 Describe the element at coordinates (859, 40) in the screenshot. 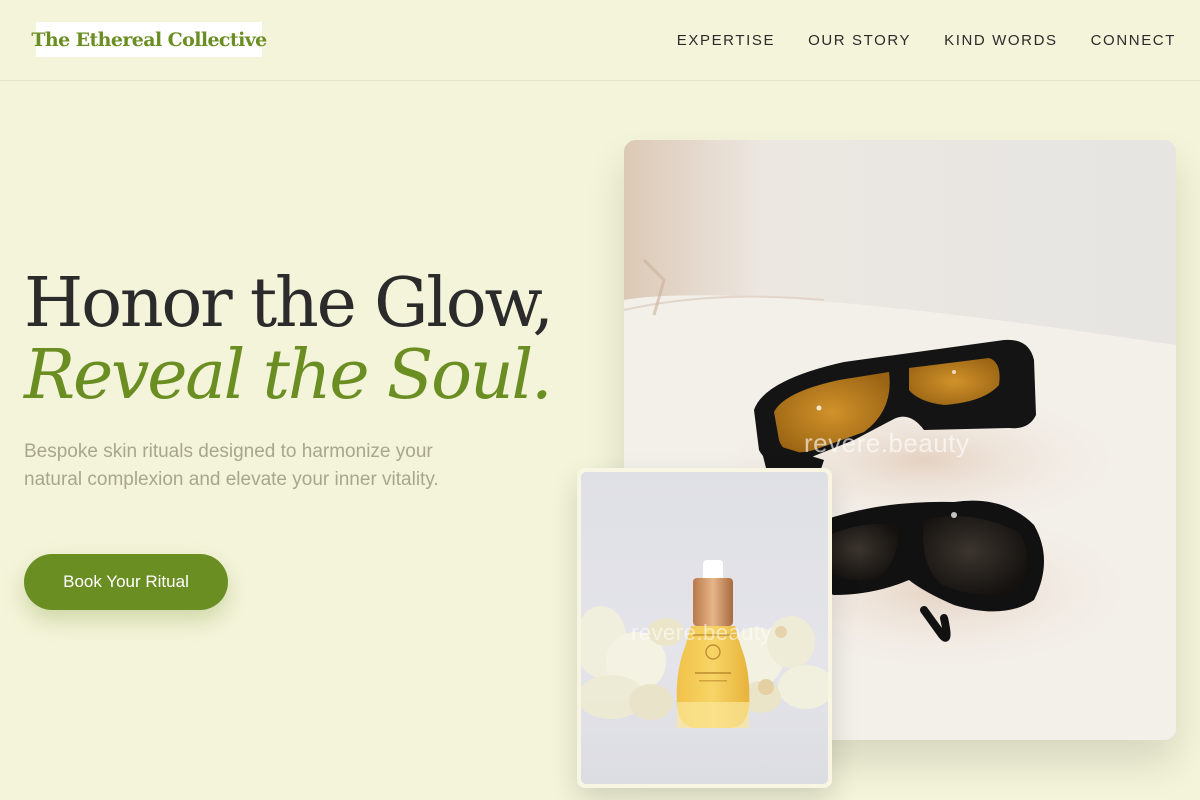

I see `nav-link-our-story: OUR STORY` at that location.